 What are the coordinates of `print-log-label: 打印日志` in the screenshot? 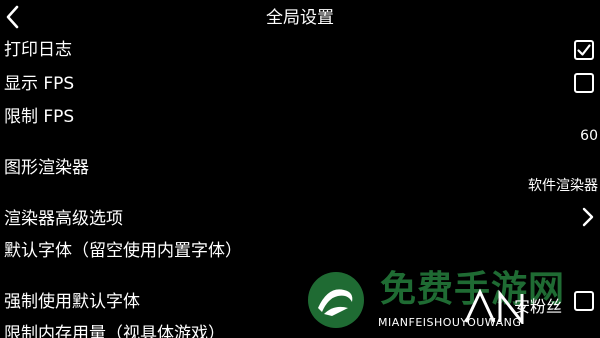 It's located at (38, 50).